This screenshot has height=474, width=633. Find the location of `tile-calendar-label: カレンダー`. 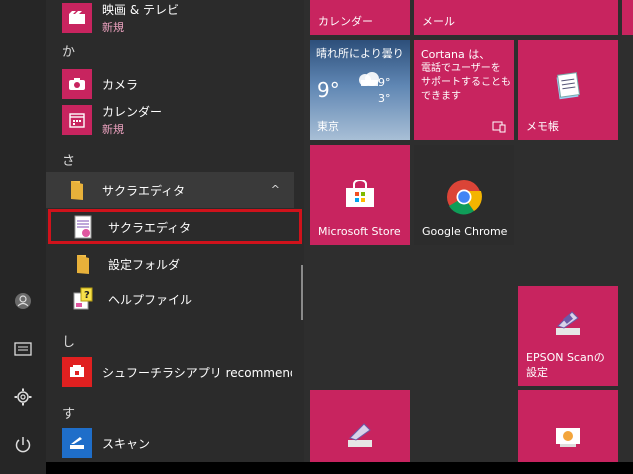

tile-calendar-label: カレンダー is located at coordinates (345, 21).